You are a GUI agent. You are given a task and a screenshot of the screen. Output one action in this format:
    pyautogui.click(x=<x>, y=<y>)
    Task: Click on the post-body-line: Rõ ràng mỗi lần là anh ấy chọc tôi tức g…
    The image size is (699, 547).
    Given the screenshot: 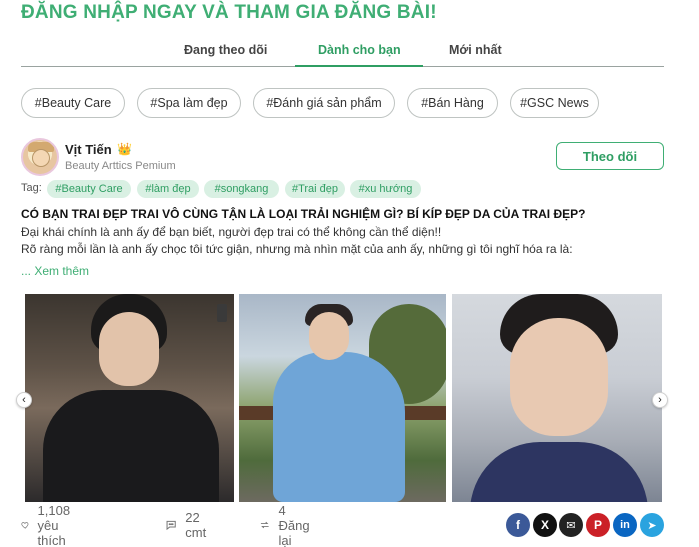 What is the action you would take?
    pyautogui.click(x=297, y=249)
    